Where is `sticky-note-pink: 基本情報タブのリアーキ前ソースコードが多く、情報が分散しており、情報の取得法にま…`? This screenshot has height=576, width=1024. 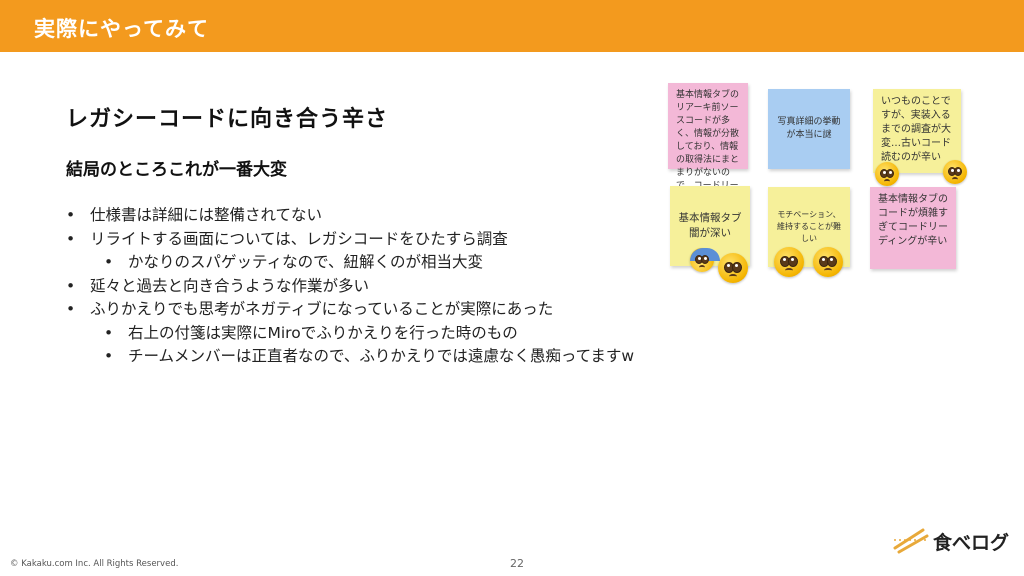
sticky-note-pink: 基本情報タブのリアーキ前ソースコードが多く、情報が分散しており、情報の取得法にま… is located at coordinates (708, 143).